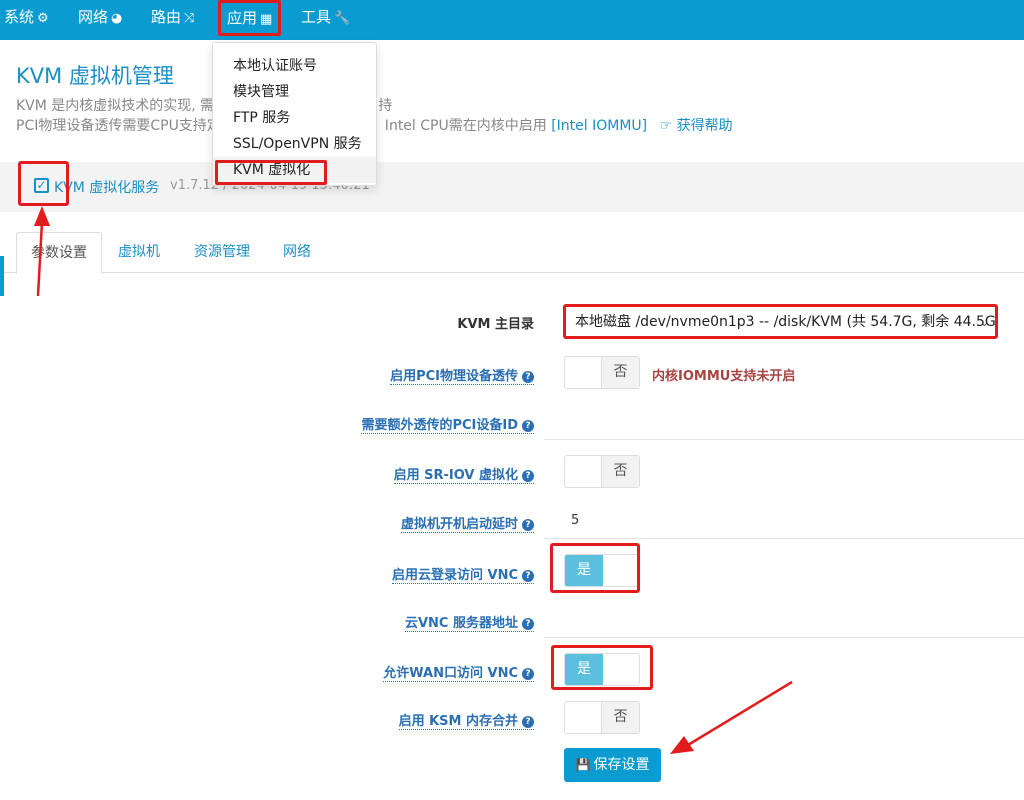 The image size is (1024, 800). Describe the element at coordinates (42, 216) in the screenshot. I see `arrow-up-head` at that location.